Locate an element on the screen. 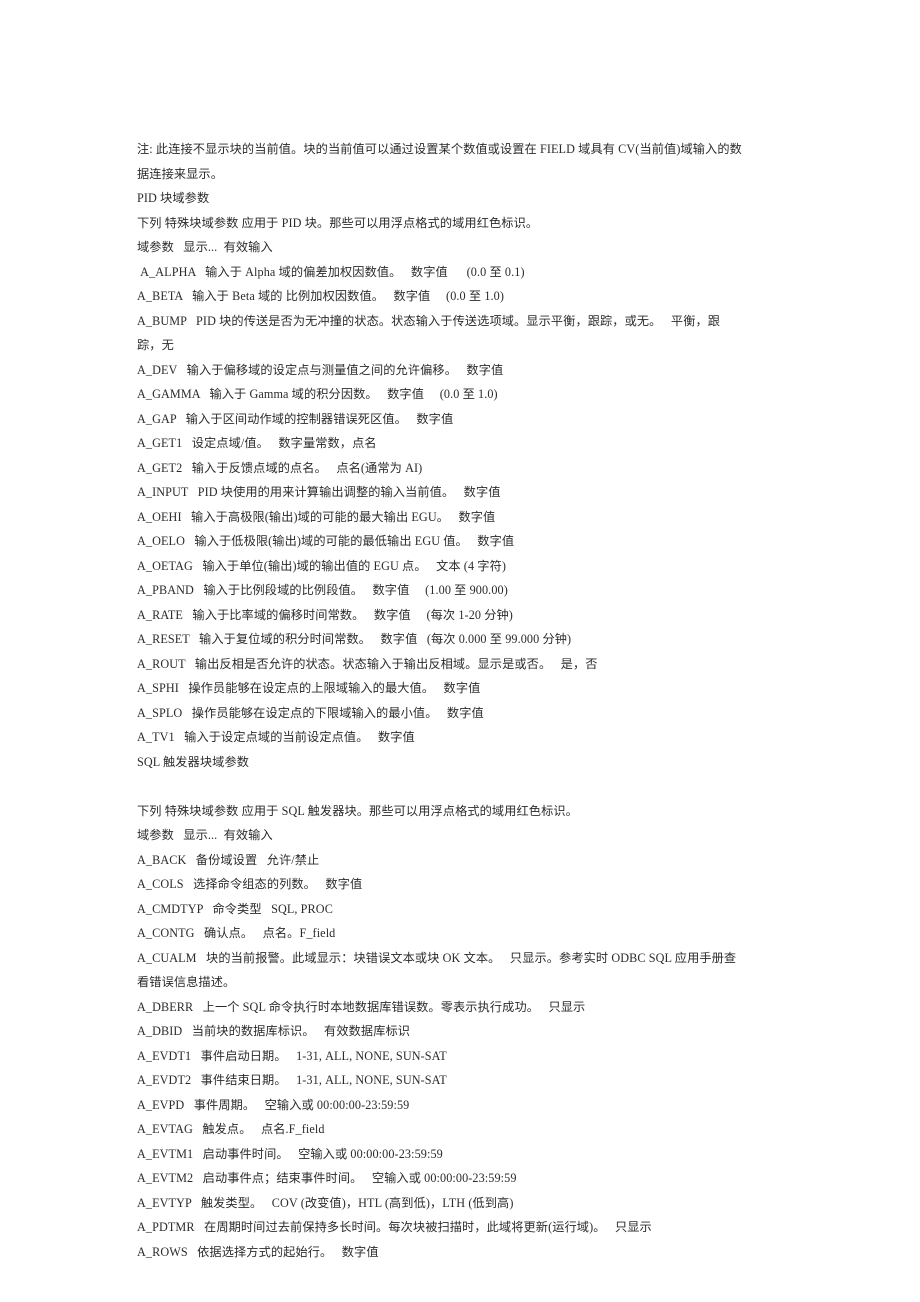  param-row: A_EVTAG 触发点。 点名.F_field is located at coordinates (231, 1129).